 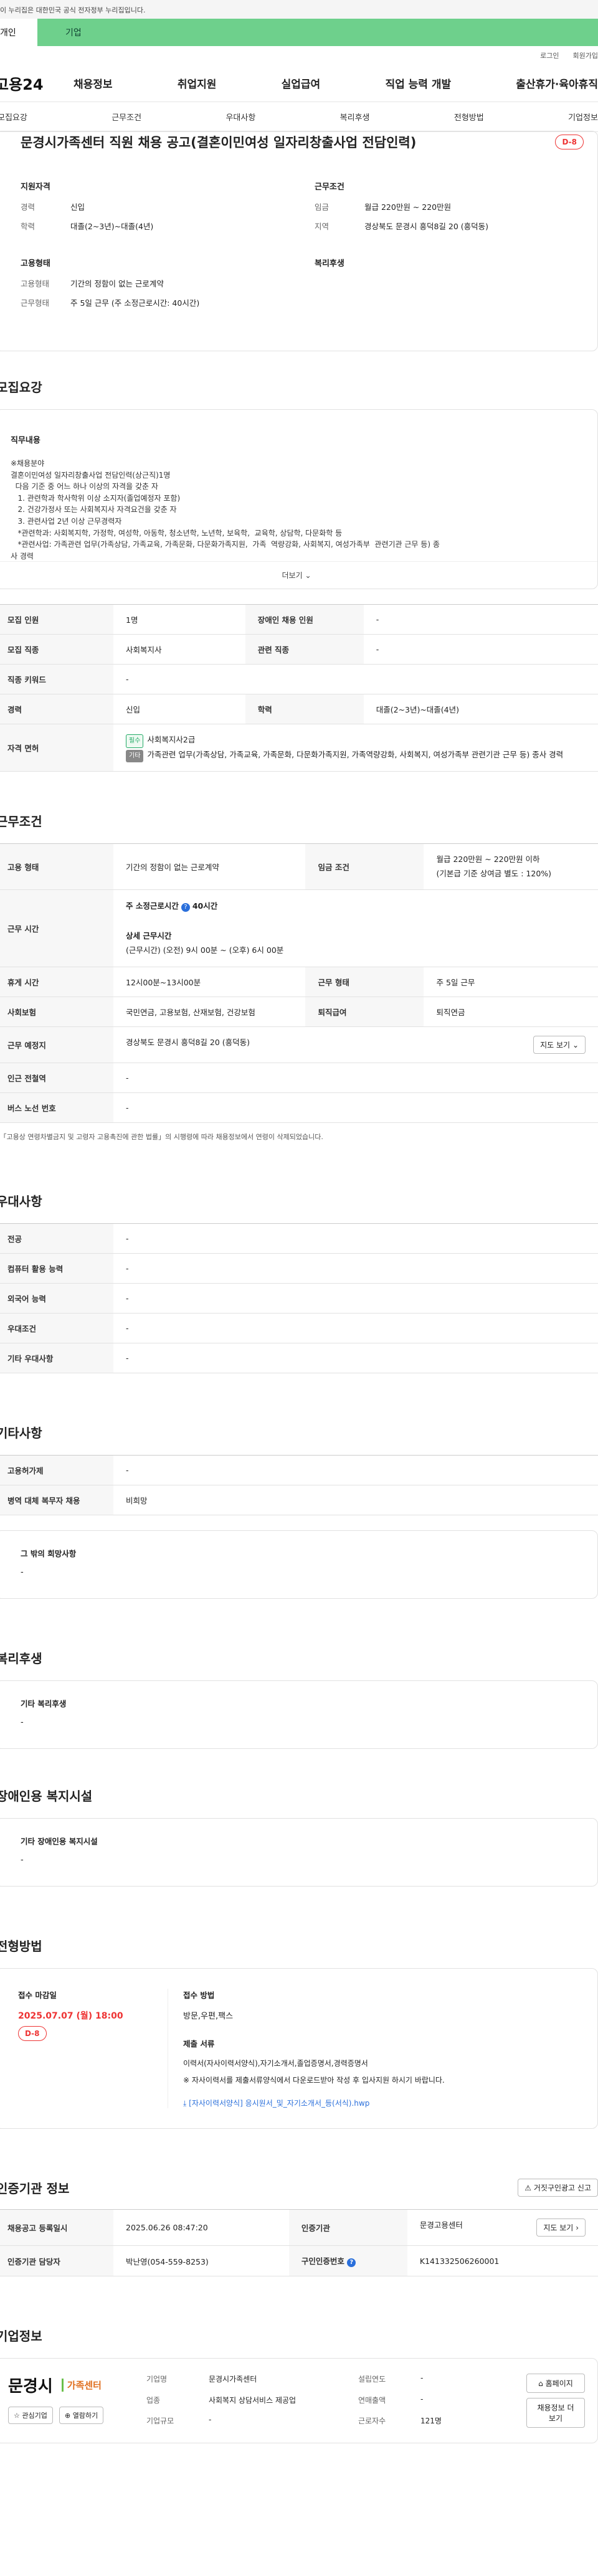 I want to click on report-icon: ⚠, so click(x=528, y=2188).